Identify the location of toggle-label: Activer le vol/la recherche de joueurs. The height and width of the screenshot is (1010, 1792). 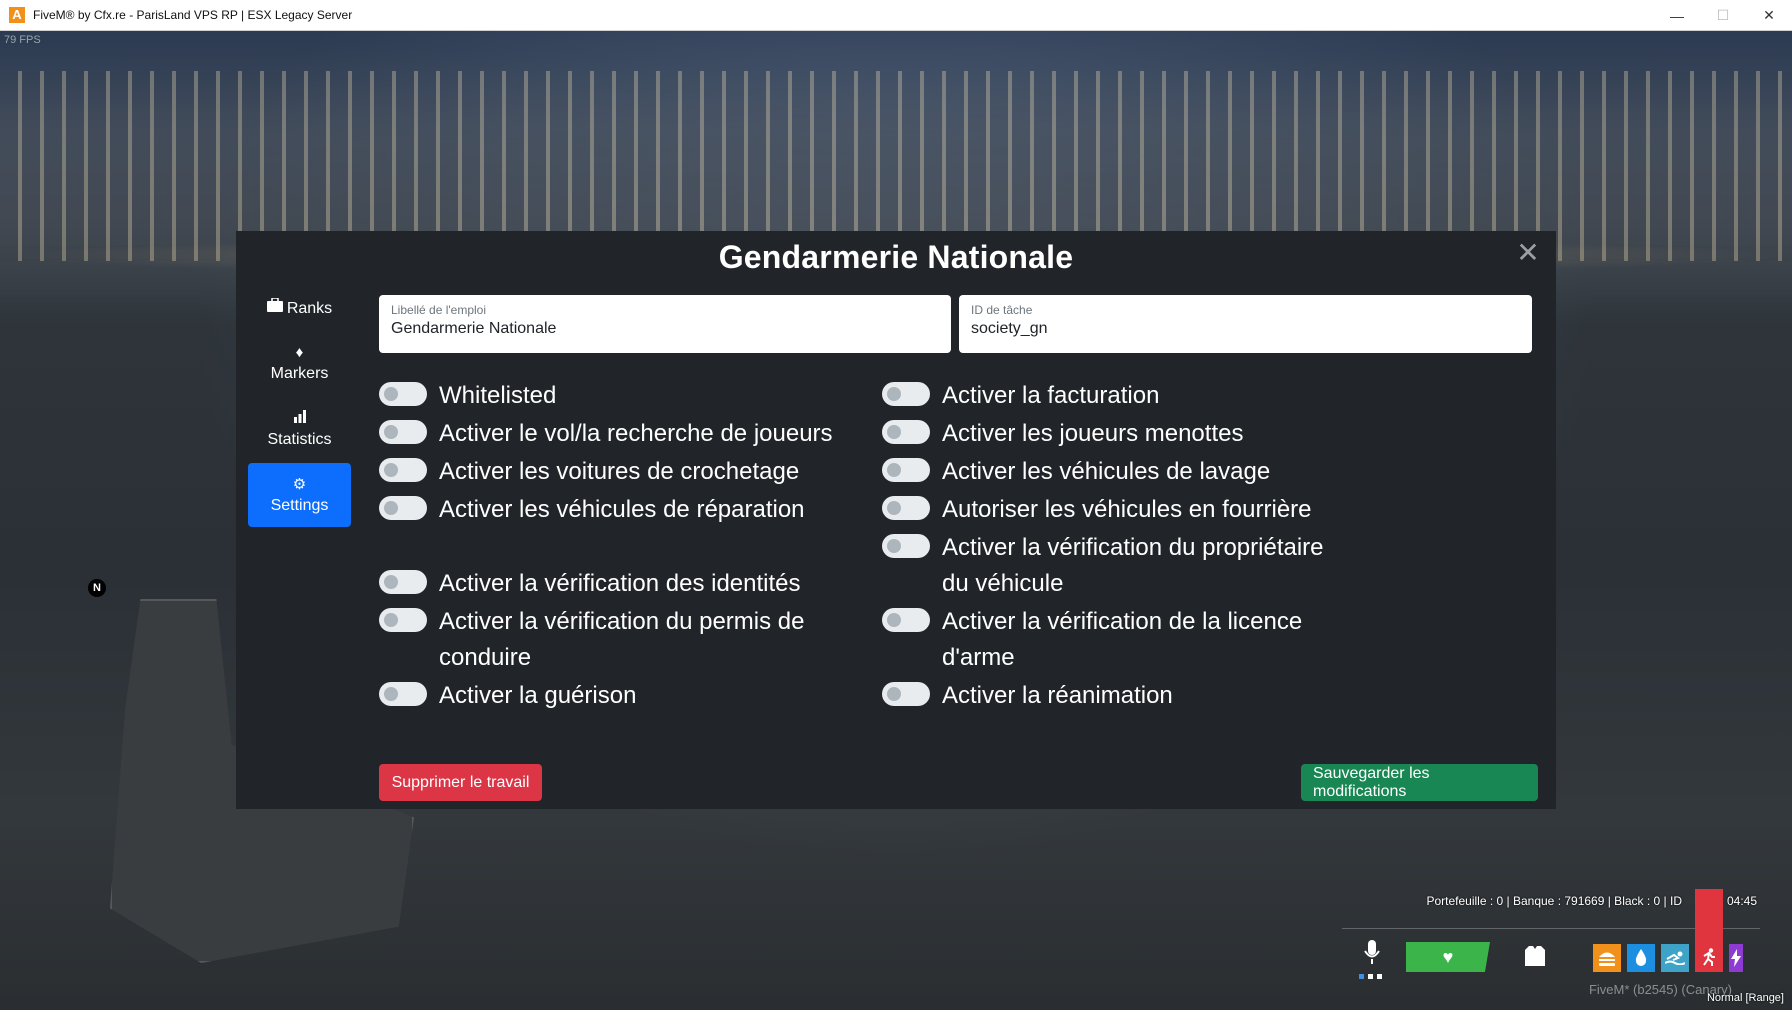
(636, 433).